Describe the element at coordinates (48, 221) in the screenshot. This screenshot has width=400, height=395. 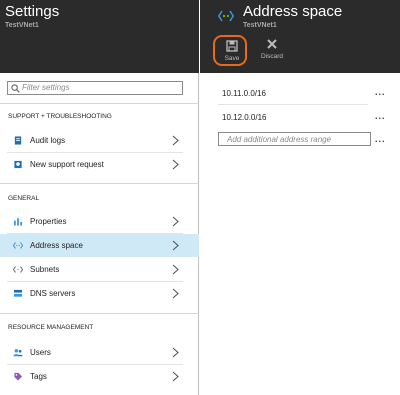
I see `nav-item-label: Properties` at that location.